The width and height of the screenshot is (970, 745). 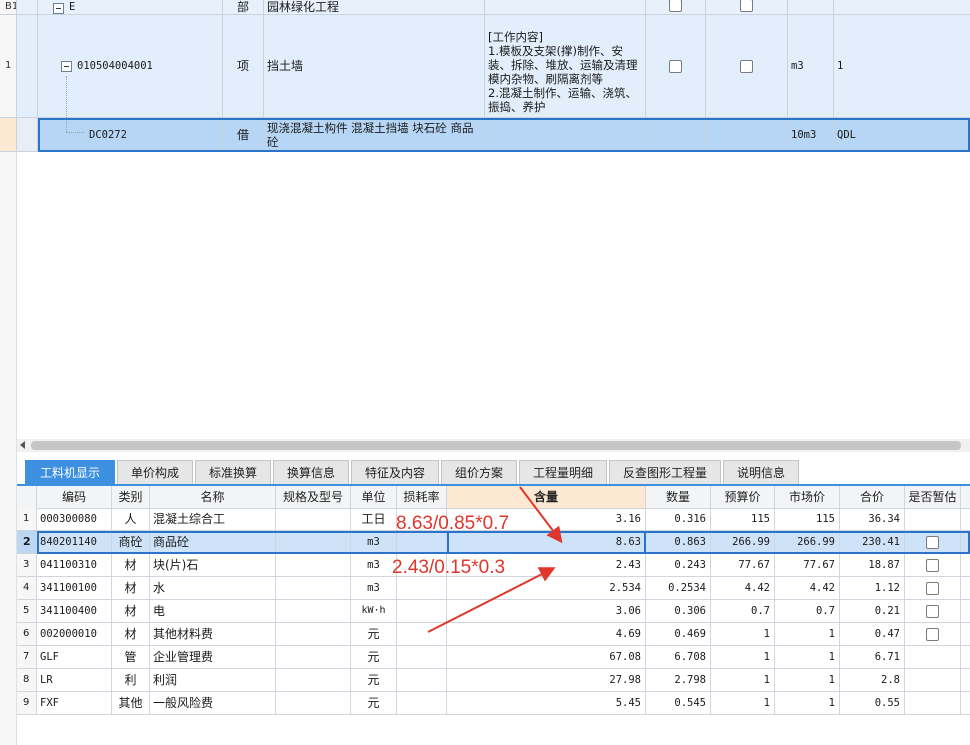 What do you see at coordinates (213, 497) in the screenshot?
I see `header-name: 名称` at bounding box center [213, 497].